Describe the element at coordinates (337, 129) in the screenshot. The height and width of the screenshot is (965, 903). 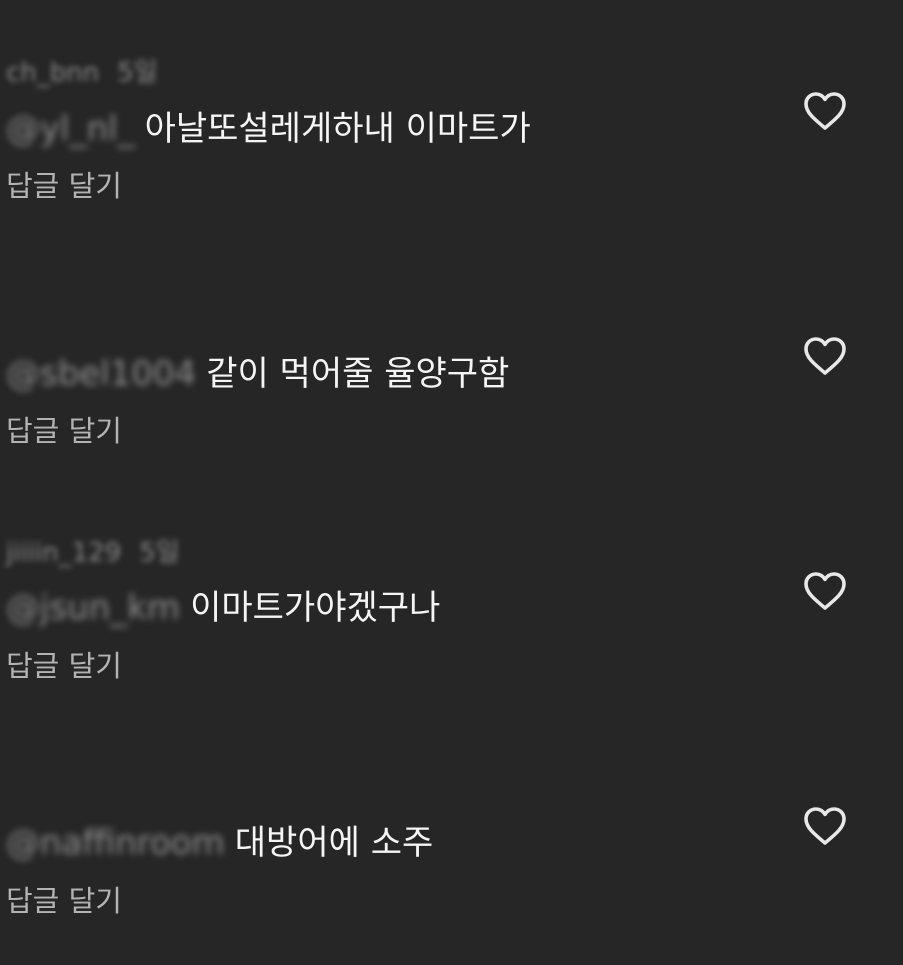
I see `comment-text: 아날또설레게하내 이마트가` at that location.